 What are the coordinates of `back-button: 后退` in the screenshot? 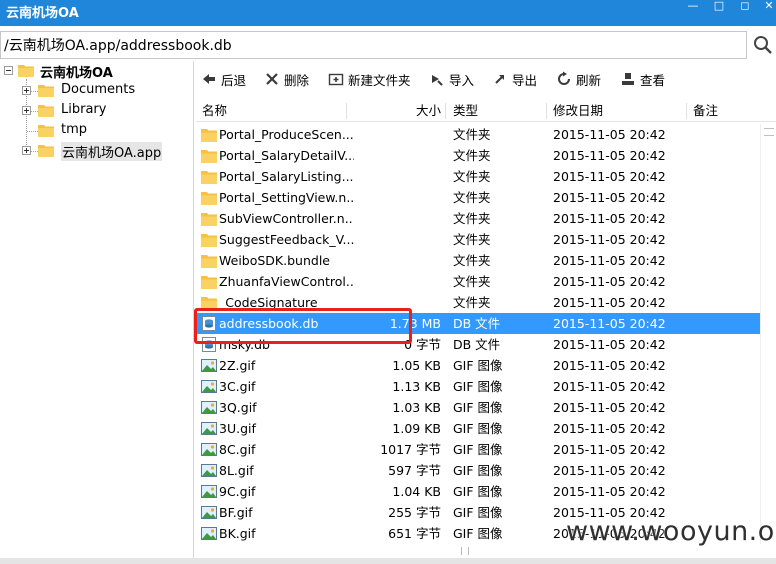 It's located at (223, 79).